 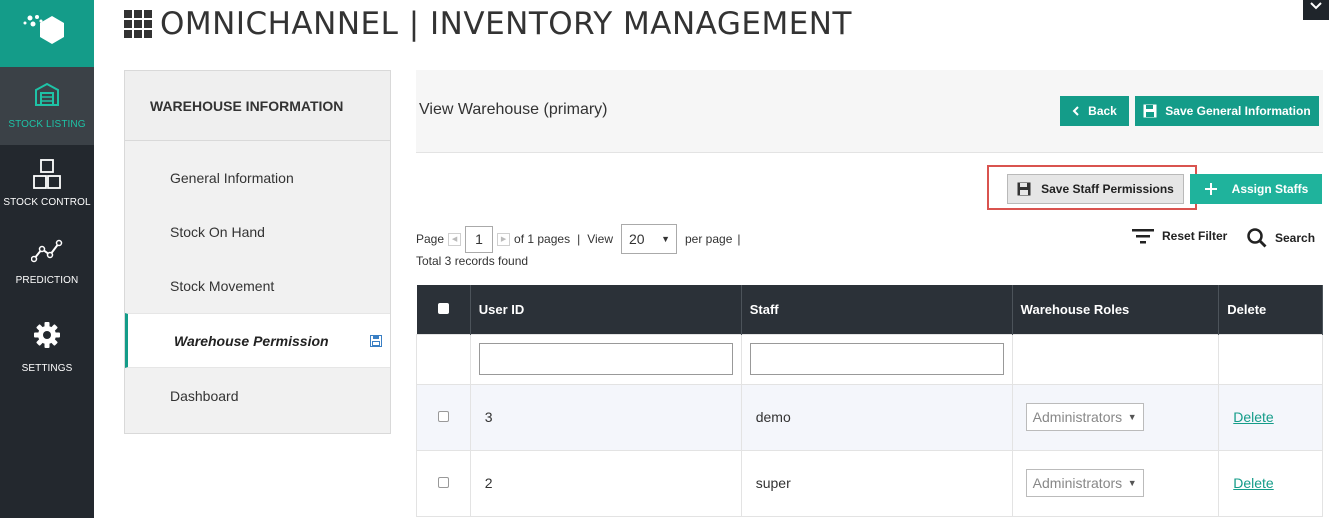 I want to click on of-pages-text: of 1 pages, so click(x=542, y=239).